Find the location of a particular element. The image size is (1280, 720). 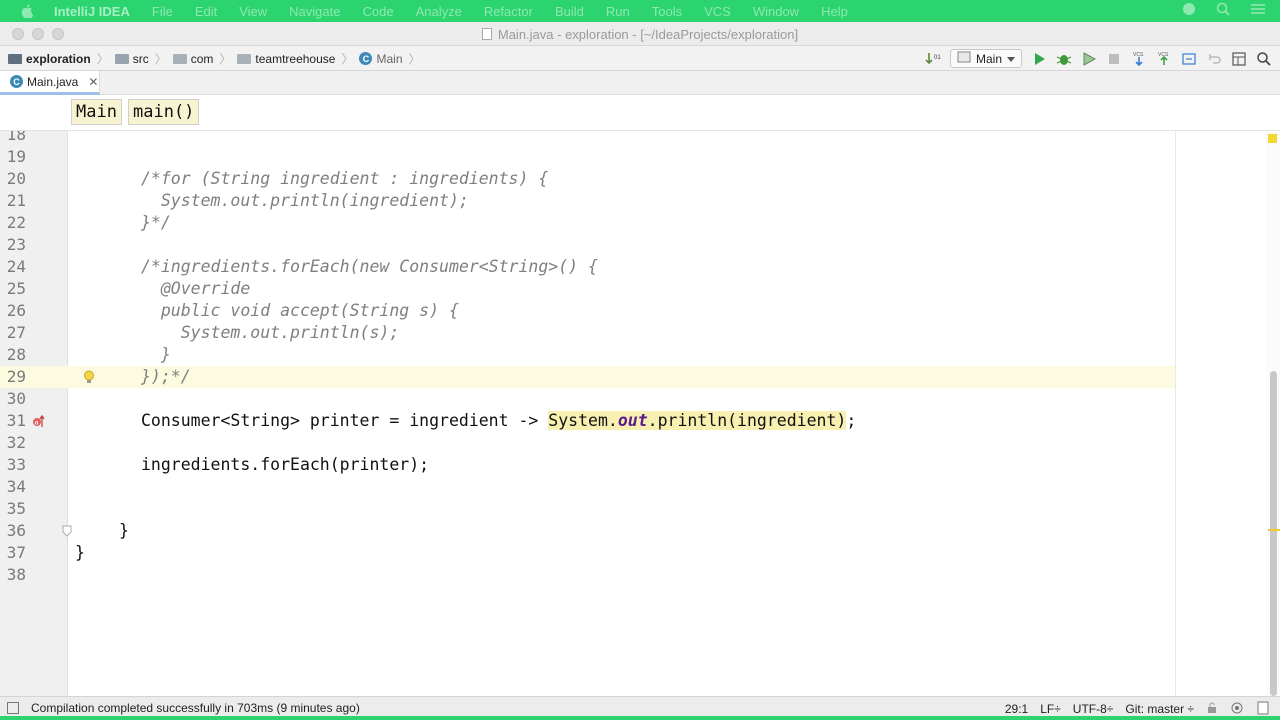

line-number: 22 is located at coordinates (16, 222).